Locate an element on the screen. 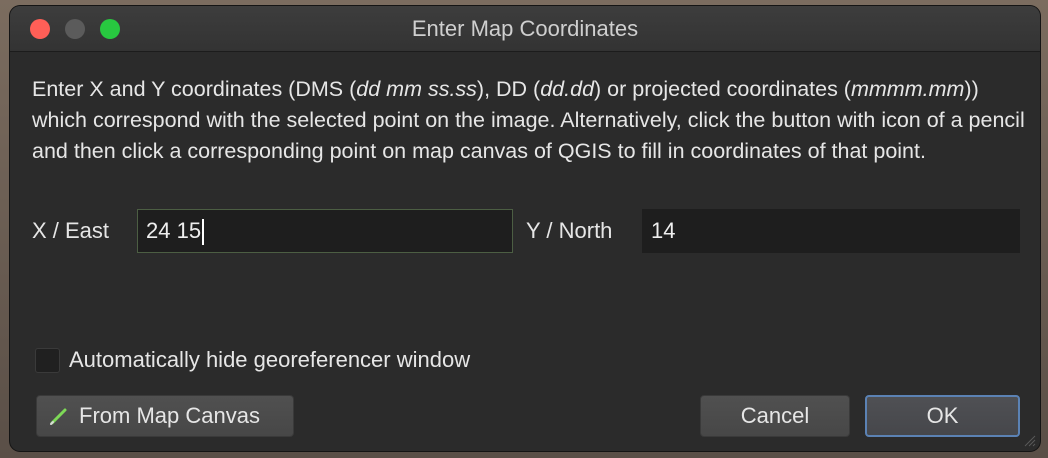 Image resolution: width=1048 pixels, height=458 pixels. instructions-format-projected: mmmm.mm is located at coordinates (907, 89).